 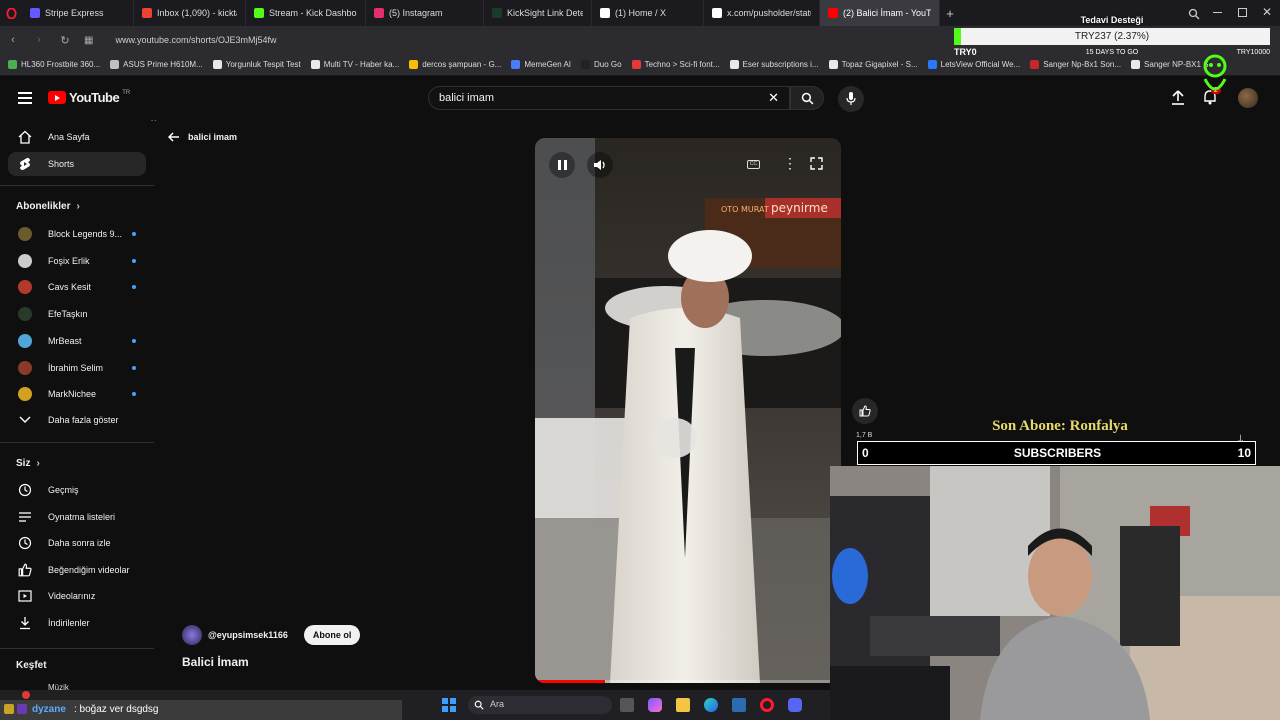 What do you see at coordinates (57, 97) in the screenshot?
I see `youtube-play-icon` at bounding box center [57, 97].